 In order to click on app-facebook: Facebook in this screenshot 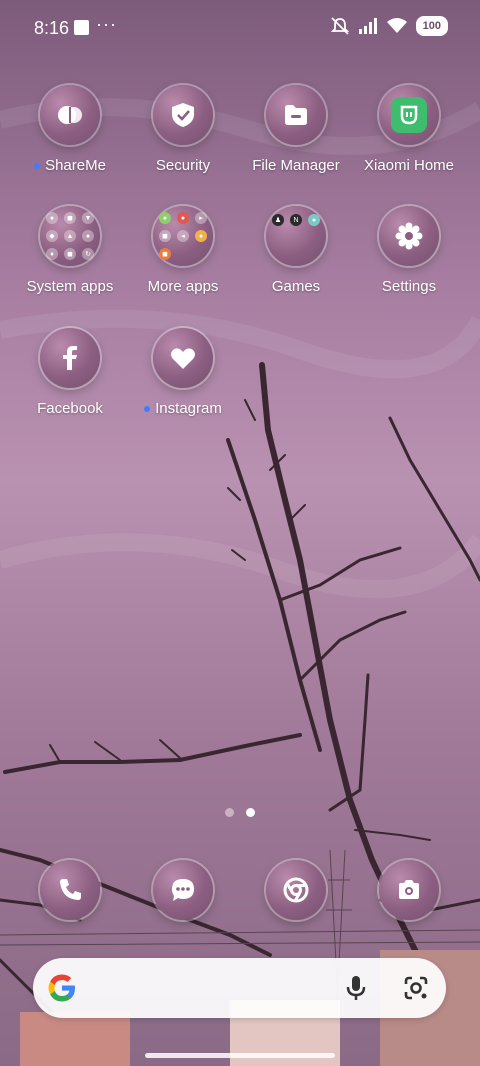, I will do `click(70, 372)`.